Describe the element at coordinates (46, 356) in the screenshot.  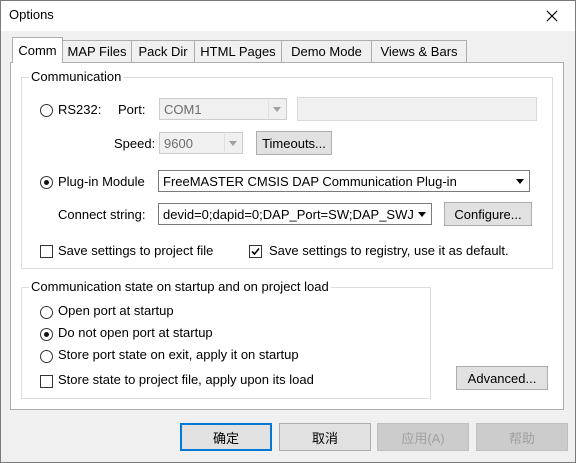
I see `store-port-state-radio` at that location.